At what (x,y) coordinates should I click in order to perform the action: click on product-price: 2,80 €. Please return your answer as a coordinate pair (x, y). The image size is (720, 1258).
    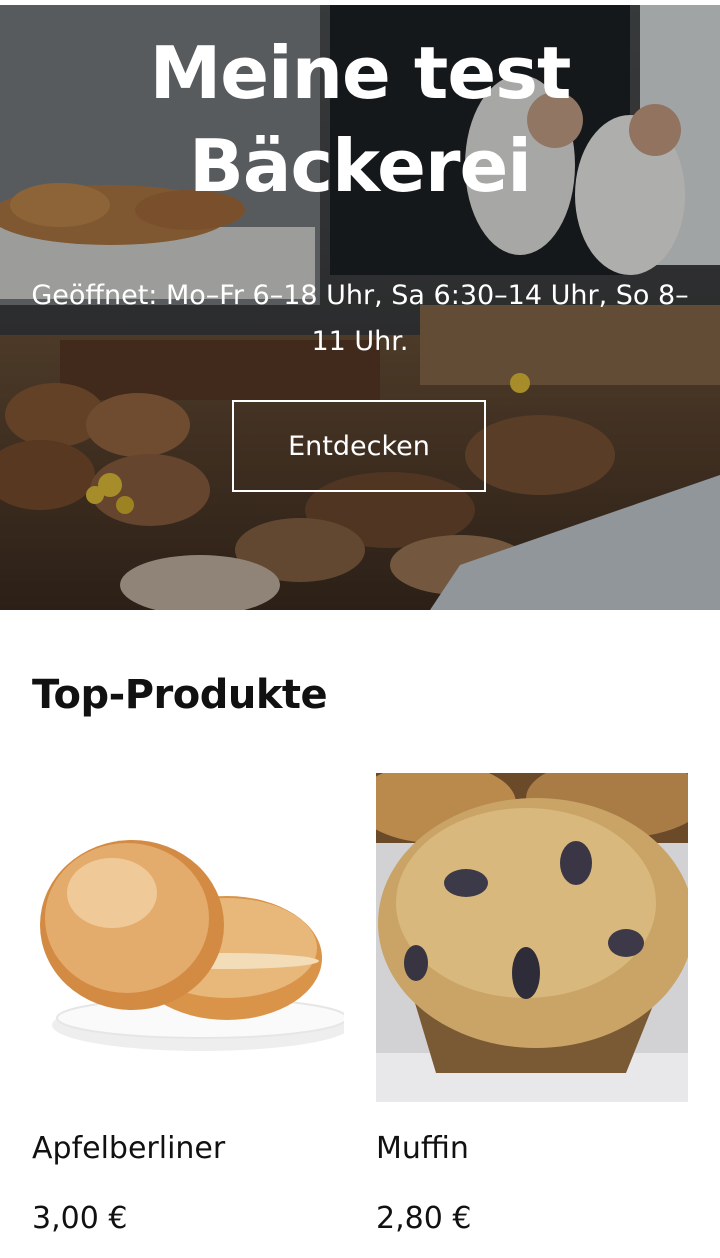
    Looking at the image, I should click on (424, 1218).